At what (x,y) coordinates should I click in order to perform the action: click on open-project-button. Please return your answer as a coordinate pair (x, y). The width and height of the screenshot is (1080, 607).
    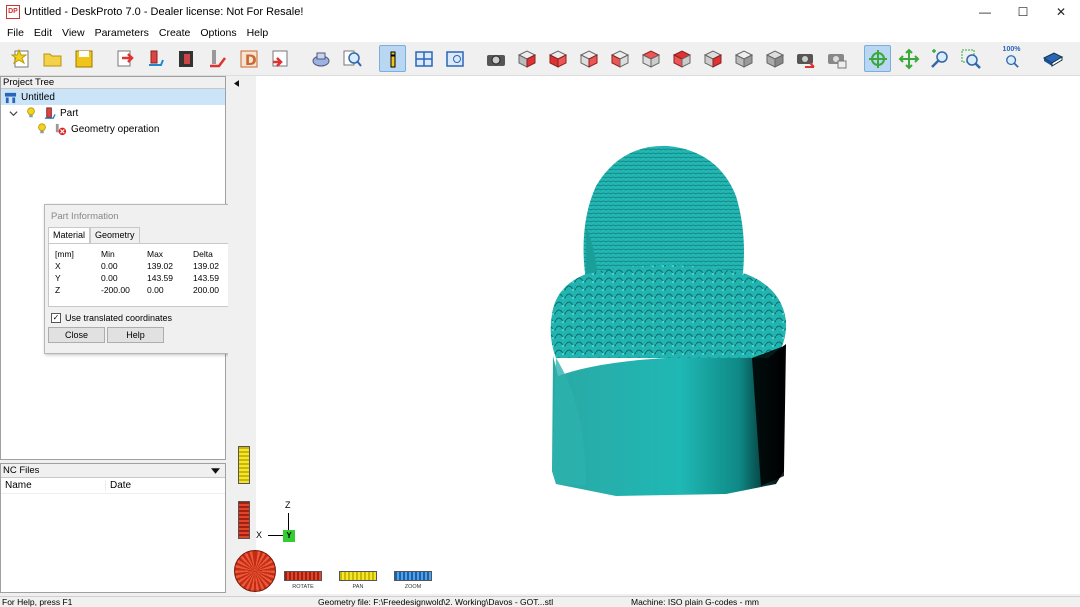
    Looking at the image, I should click on (52, 58).